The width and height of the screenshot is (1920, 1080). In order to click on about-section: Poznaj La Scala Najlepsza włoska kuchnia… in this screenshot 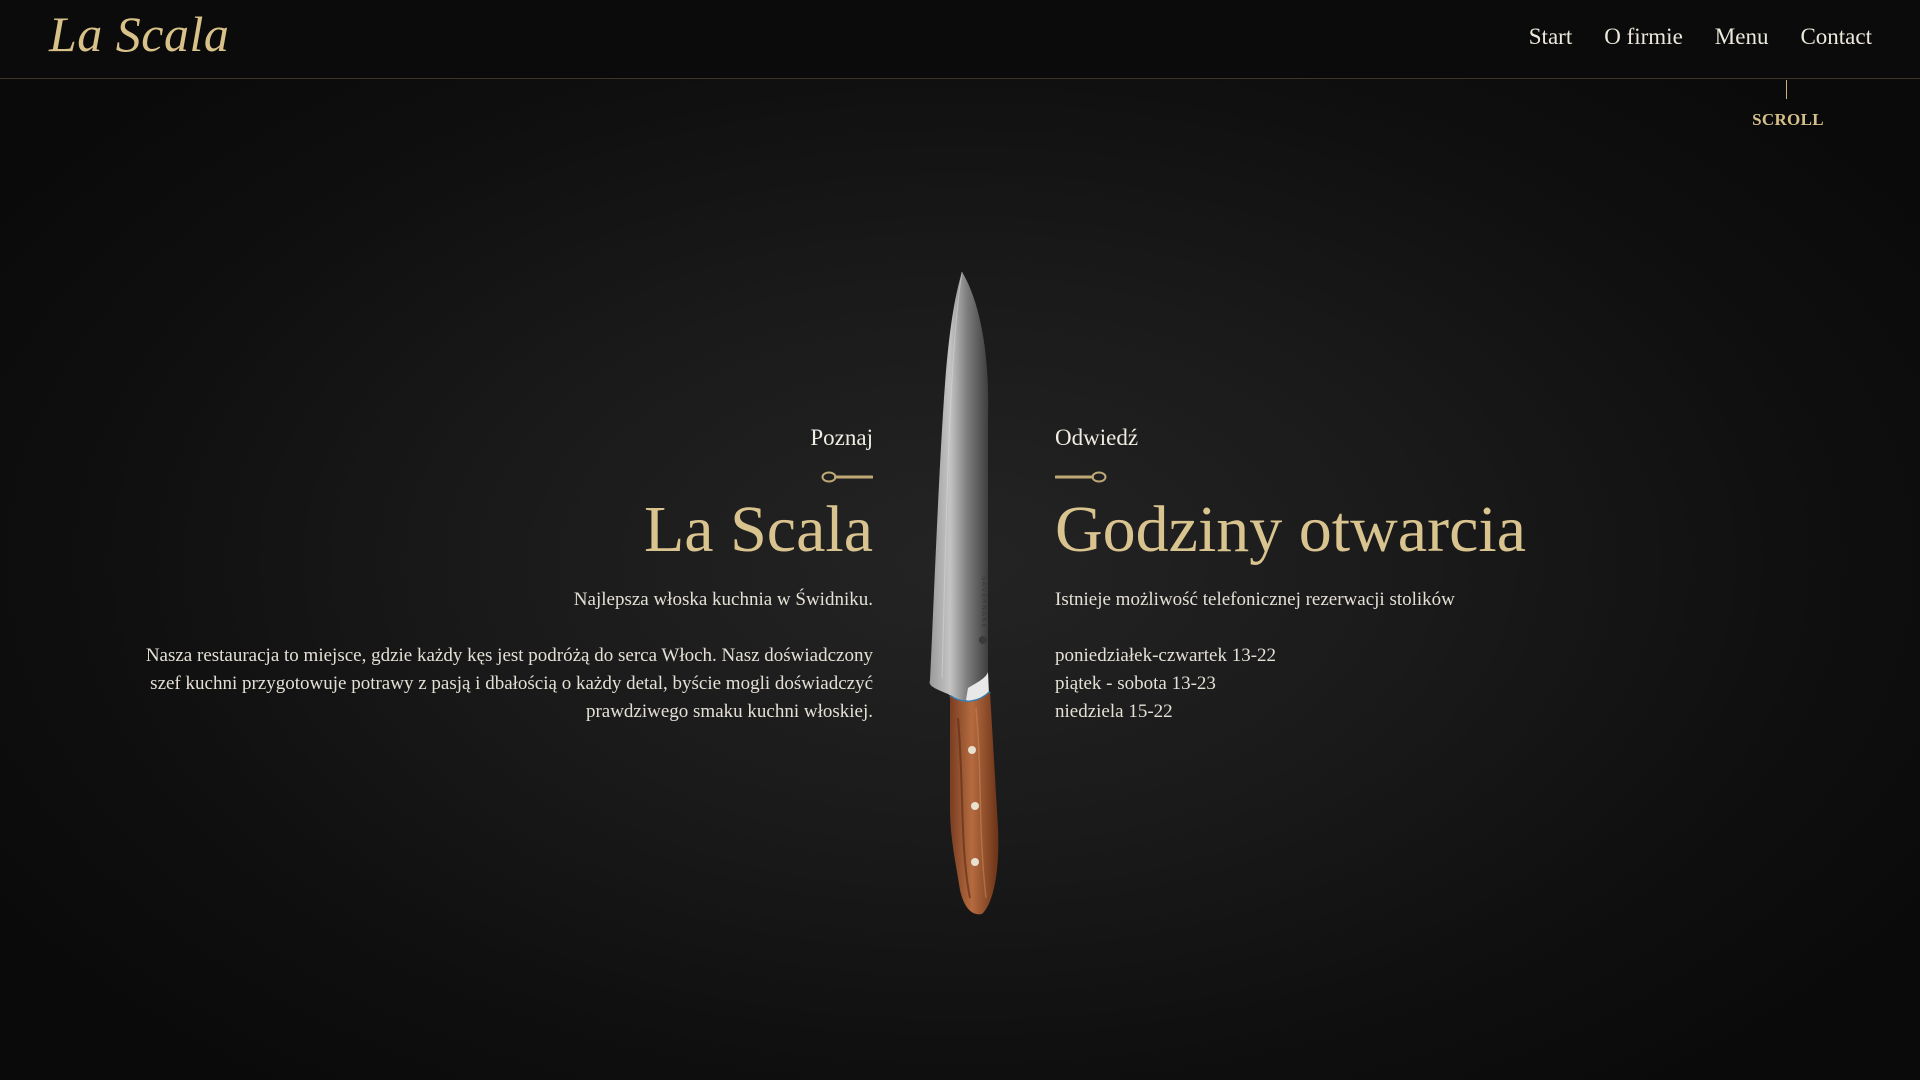, I will do `click(463, 574)`.